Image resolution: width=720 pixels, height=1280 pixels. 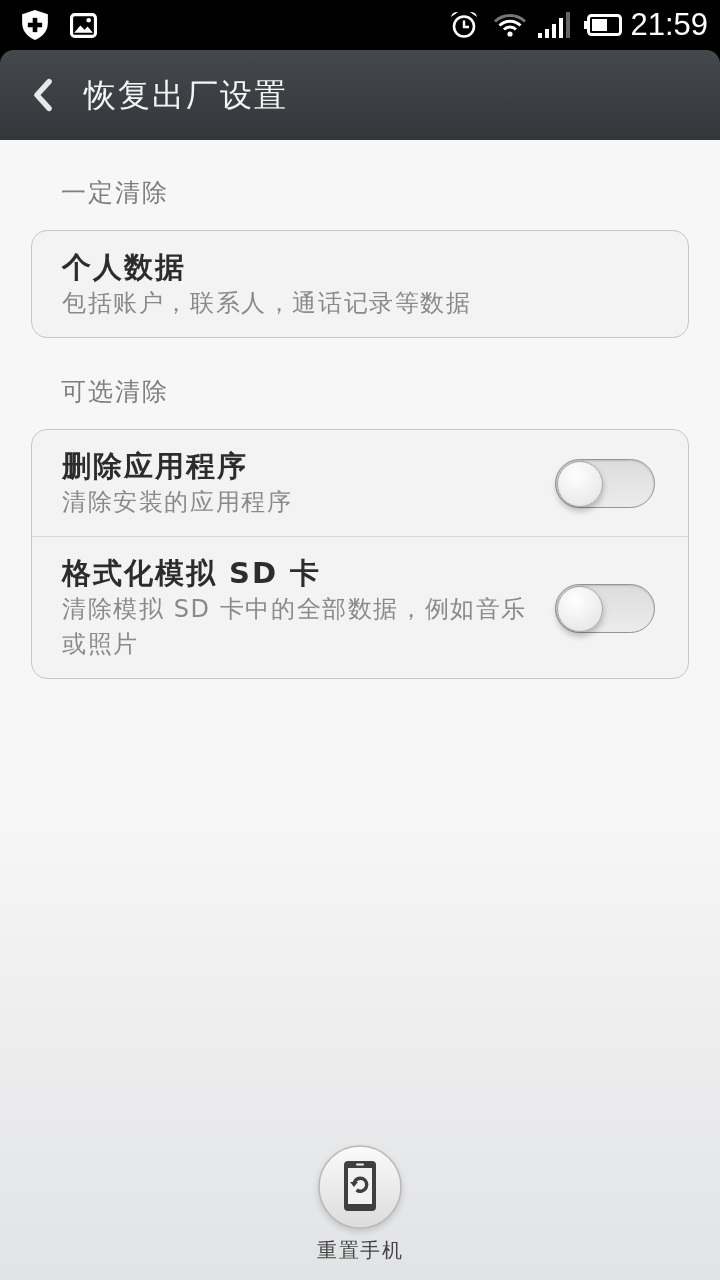 I want to click on image-icon, so click(x=83, y=25).